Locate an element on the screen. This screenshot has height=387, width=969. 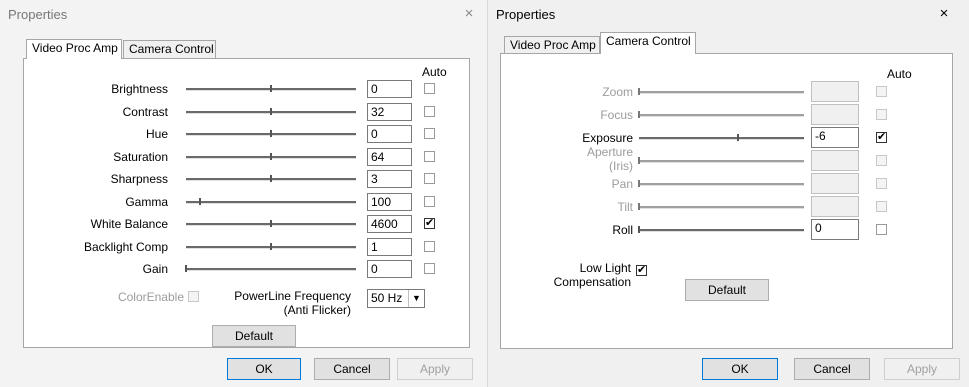
focus-slider-track is located at coordinates (721, 115).